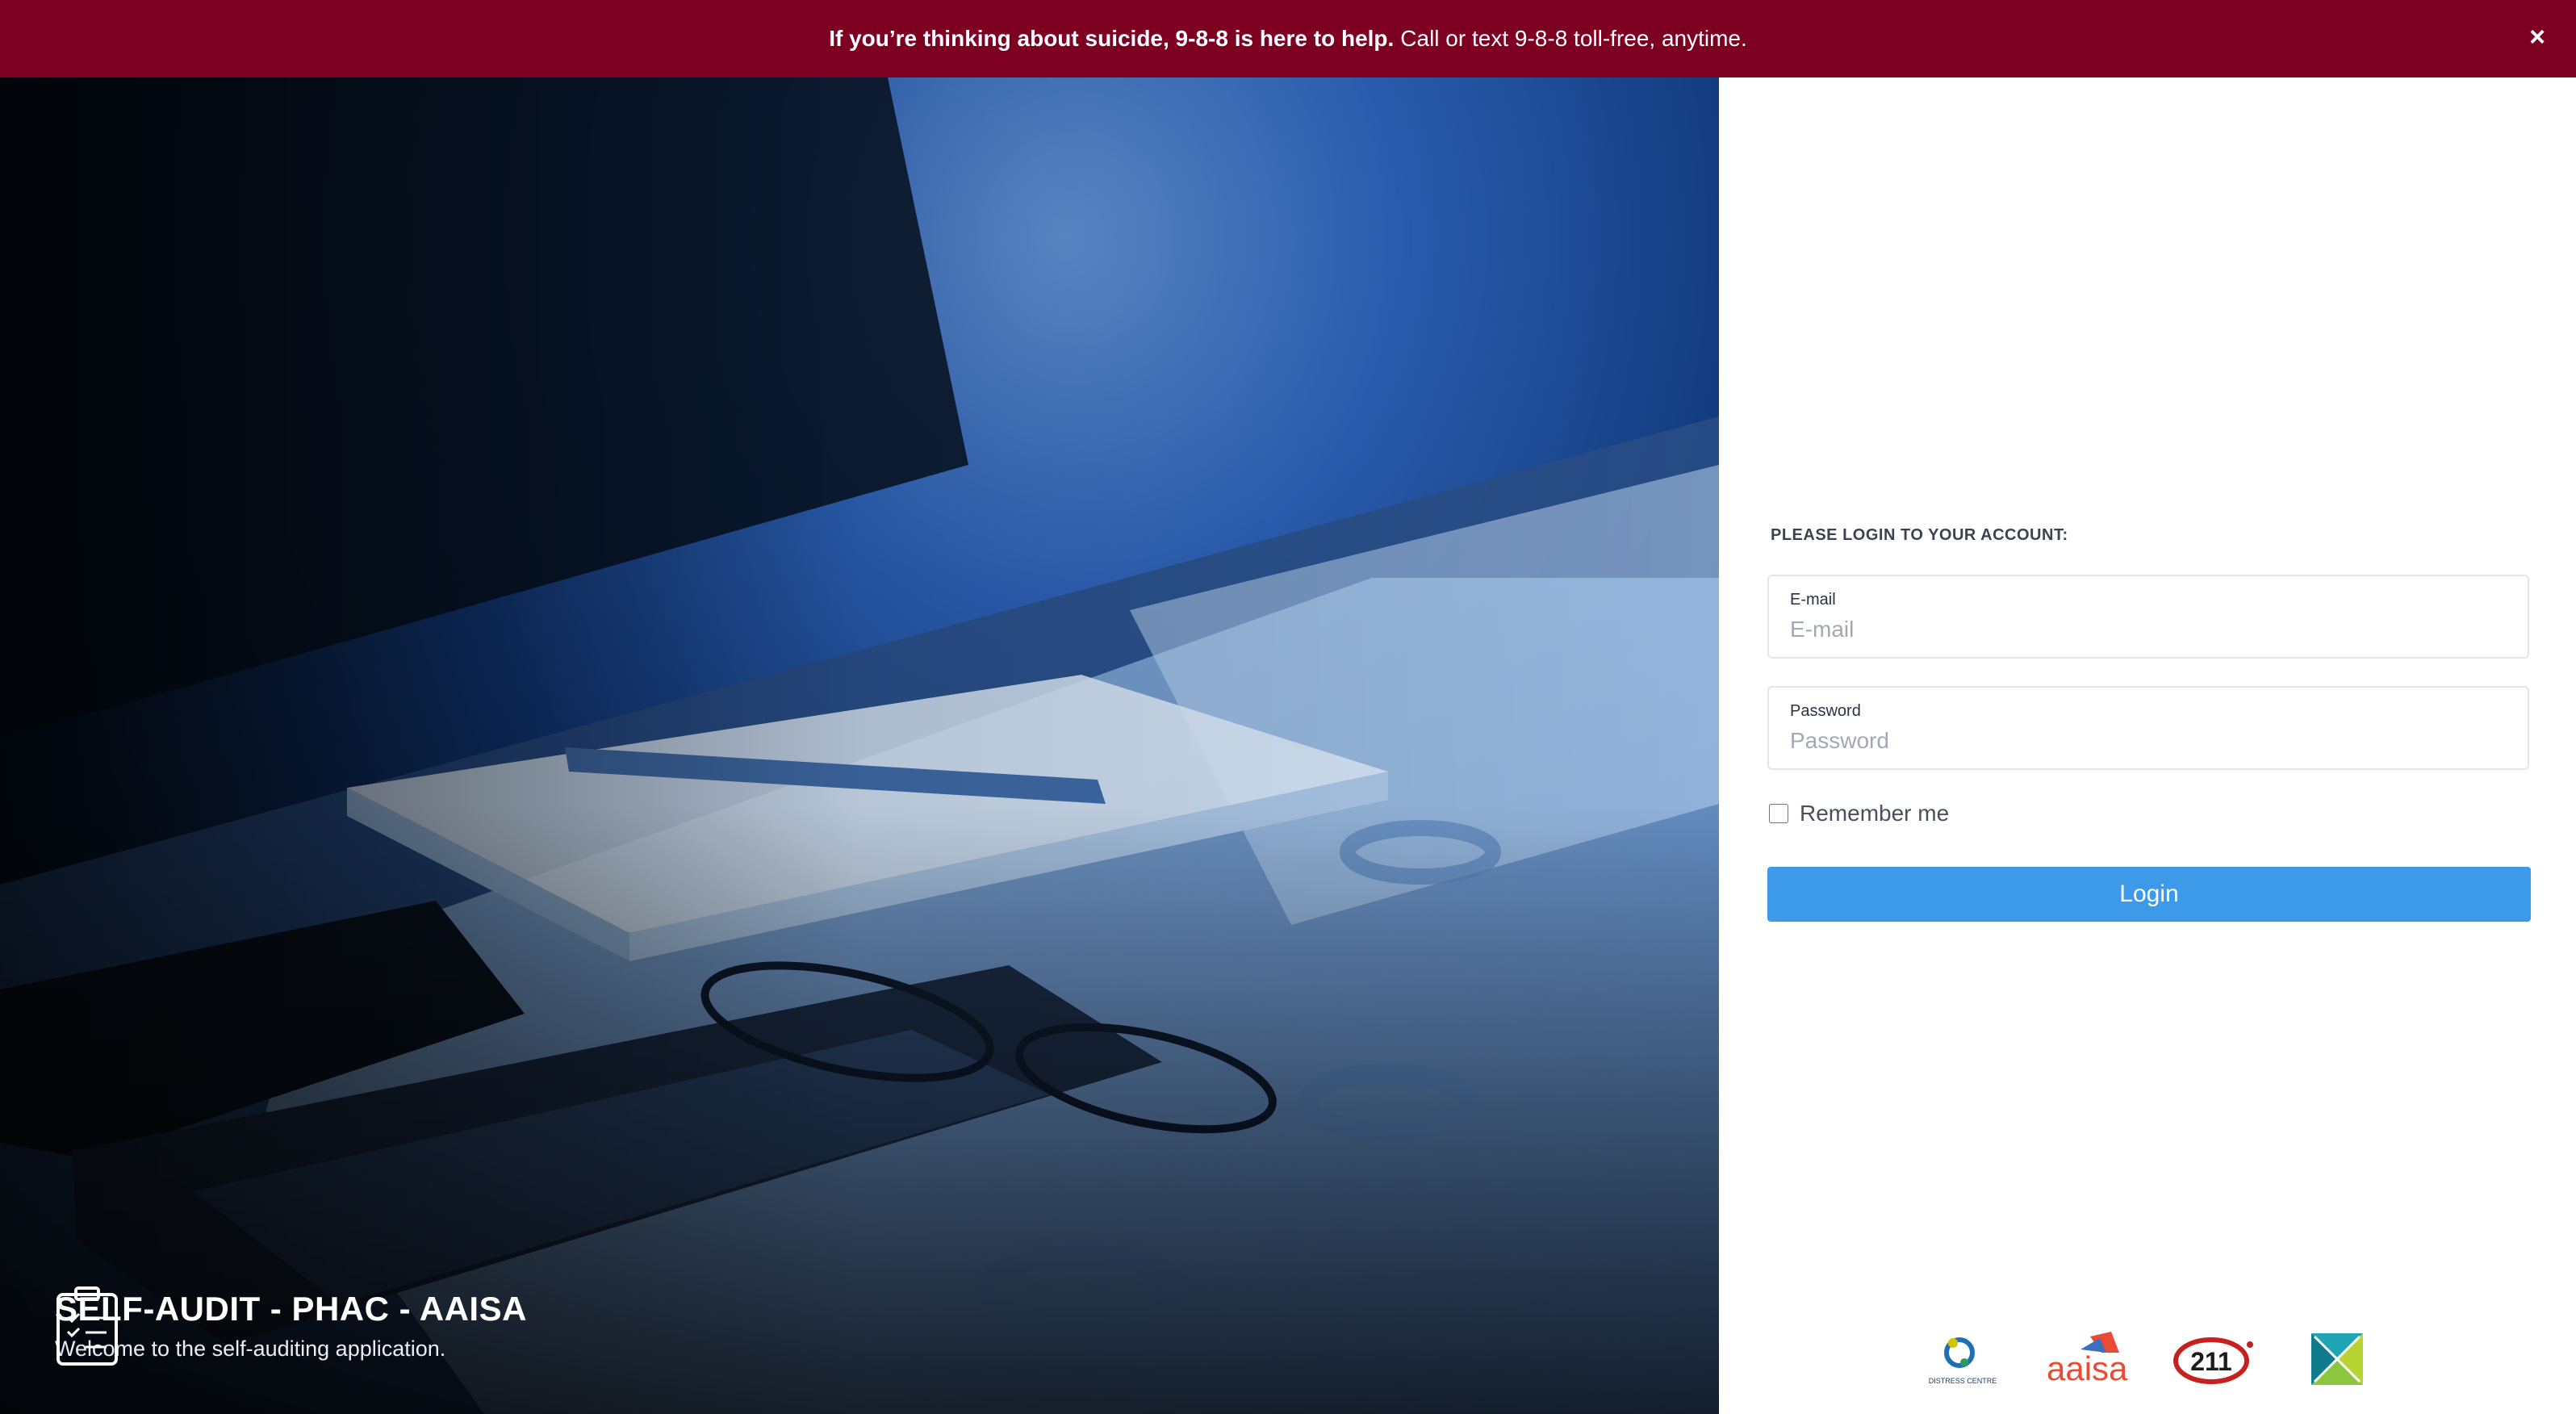  Describe the element at coordinates (2537, 37) in the screenshot. I see `banner-close-icon: ×` at that location.